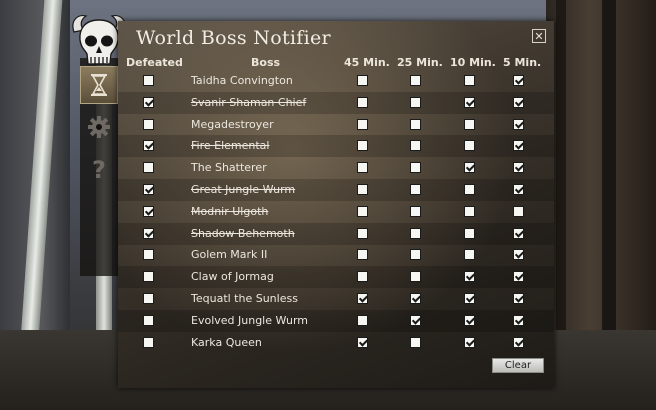 The height and width of the screenshot is (410, 656). Describe the element at coordinates (336, 212) in the screenshot. I see `boss-row: Modnir Ulgoth` at that location.